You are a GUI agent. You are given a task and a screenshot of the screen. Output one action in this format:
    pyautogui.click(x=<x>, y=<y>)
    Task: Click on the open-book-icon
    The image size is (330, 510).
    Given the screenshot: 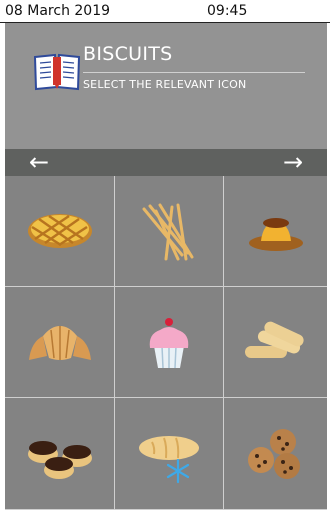 What is the action you would take?
    pyautogui.click(x=57, y=72)
    